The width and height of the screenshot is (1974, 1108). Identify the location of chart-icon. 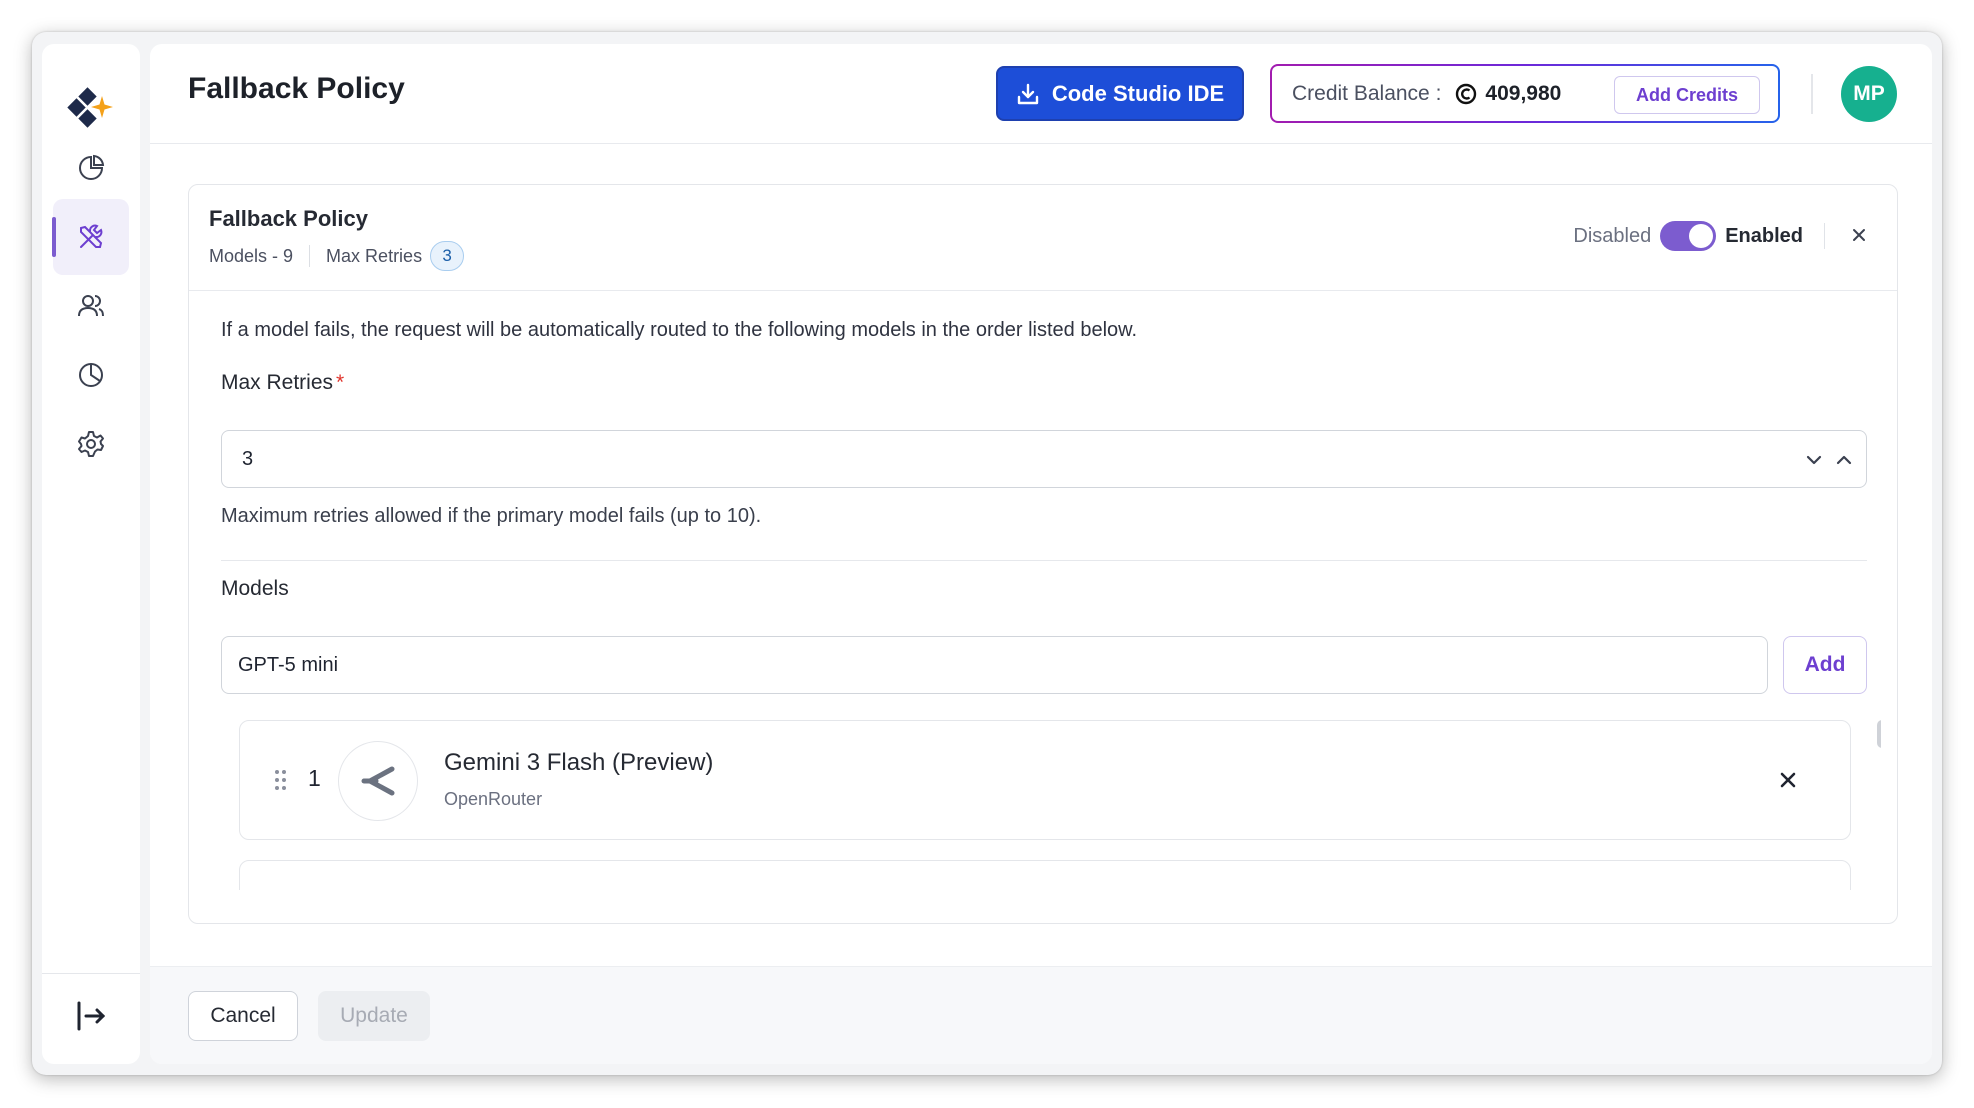
(91, 375).